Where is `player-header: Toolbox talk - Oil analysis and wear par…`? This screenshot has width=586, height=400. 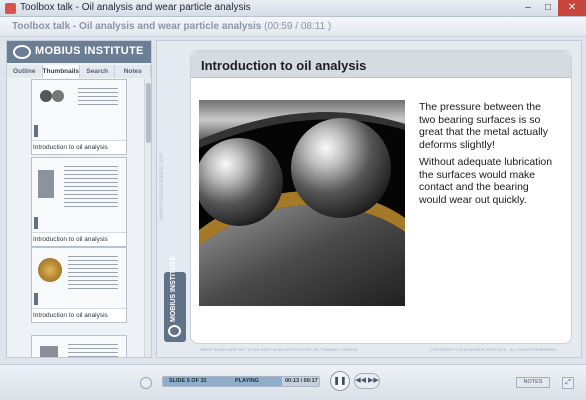
player-header: Toolbox talk - Oil analysis and wear par… is located at coordinates (293, 27).